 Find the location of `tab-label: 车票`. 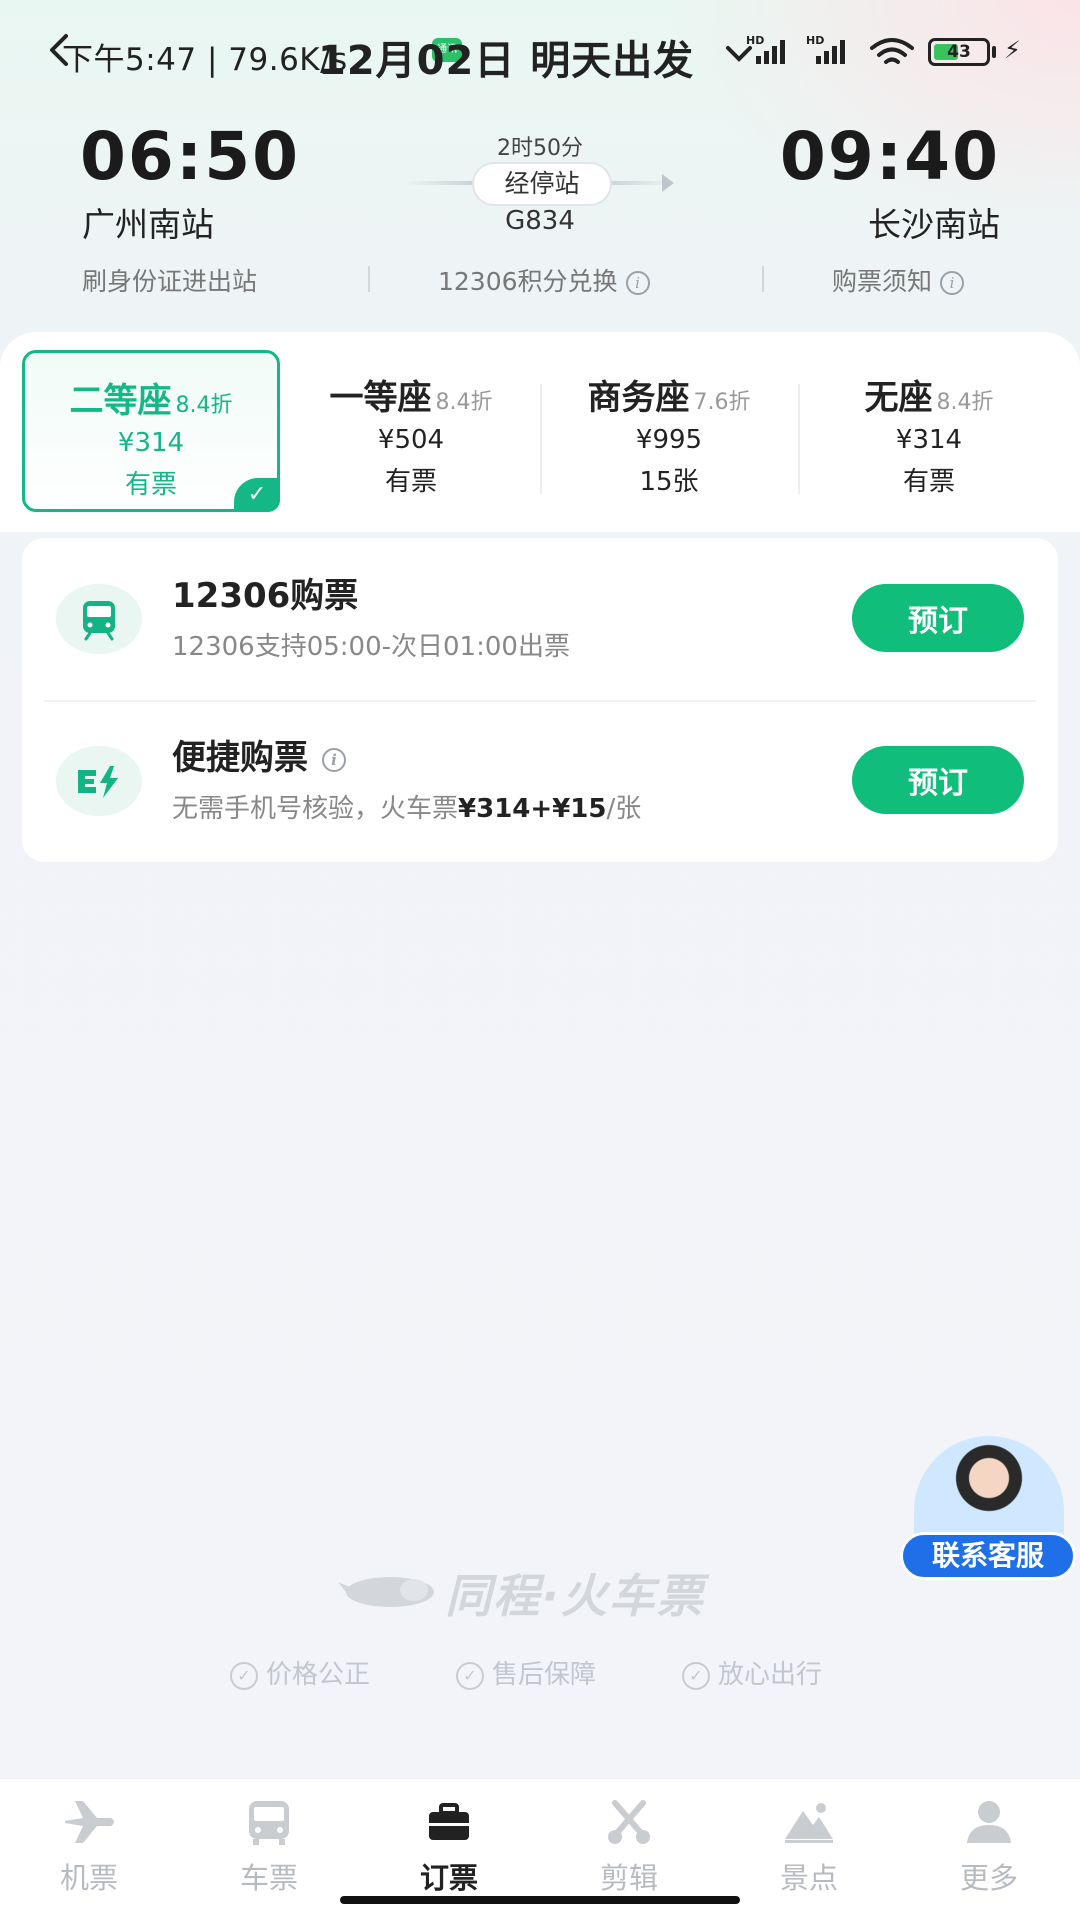

tab-label: 车票 is located at coordinates (268, 1878).